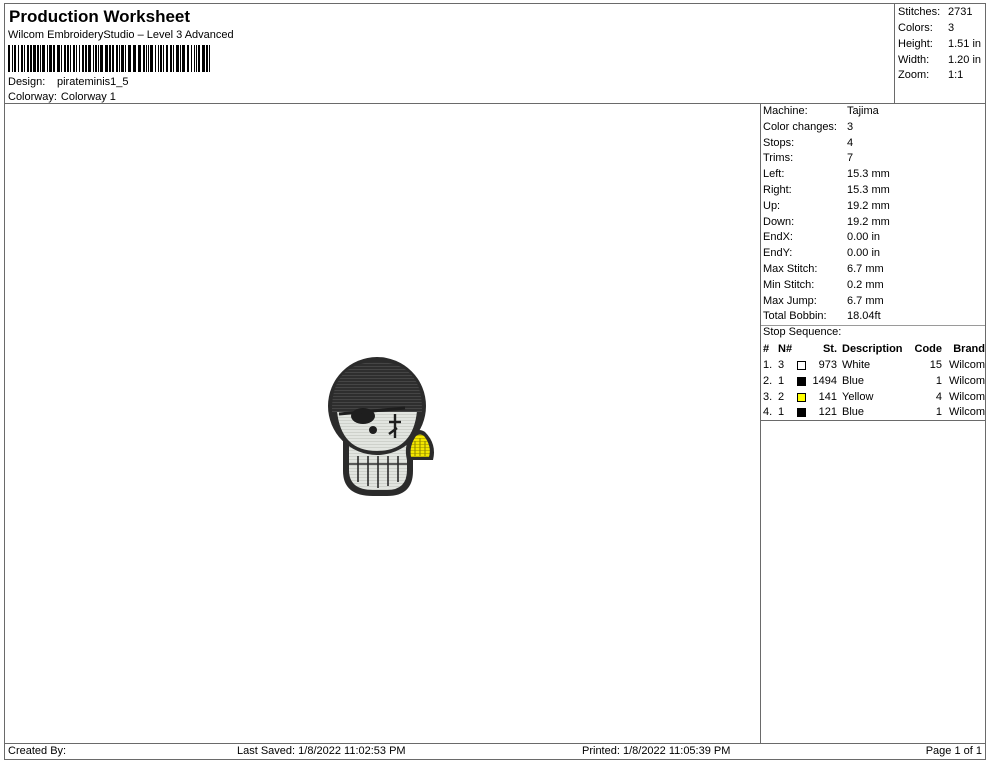 This screenshot has width=990, height=762. Describe the element at coordinates (874, 382) in the screenshot. I see `stop-sequence-row: 2. 1 1494 Blue 1 Wilcom` at that location.